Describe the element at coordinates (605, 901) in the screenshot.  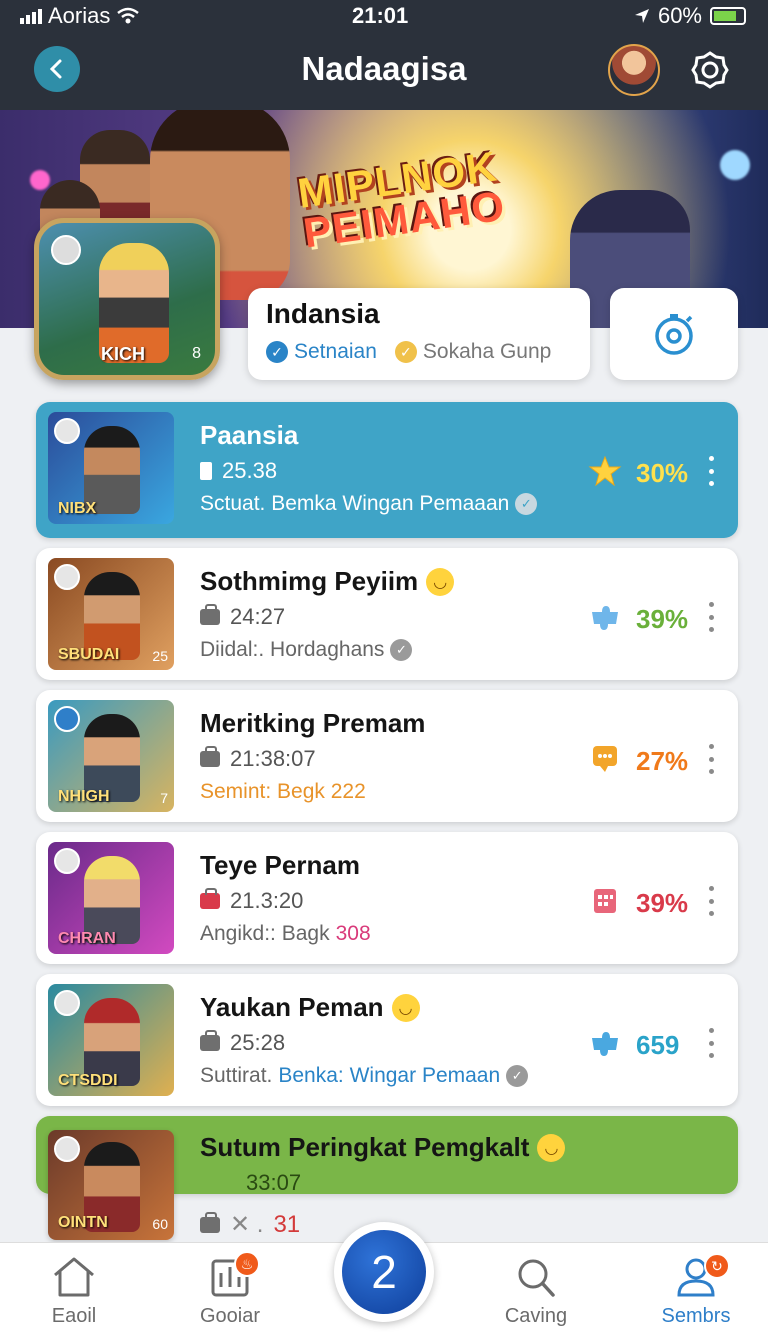
I see `calendar-icon` at that location.